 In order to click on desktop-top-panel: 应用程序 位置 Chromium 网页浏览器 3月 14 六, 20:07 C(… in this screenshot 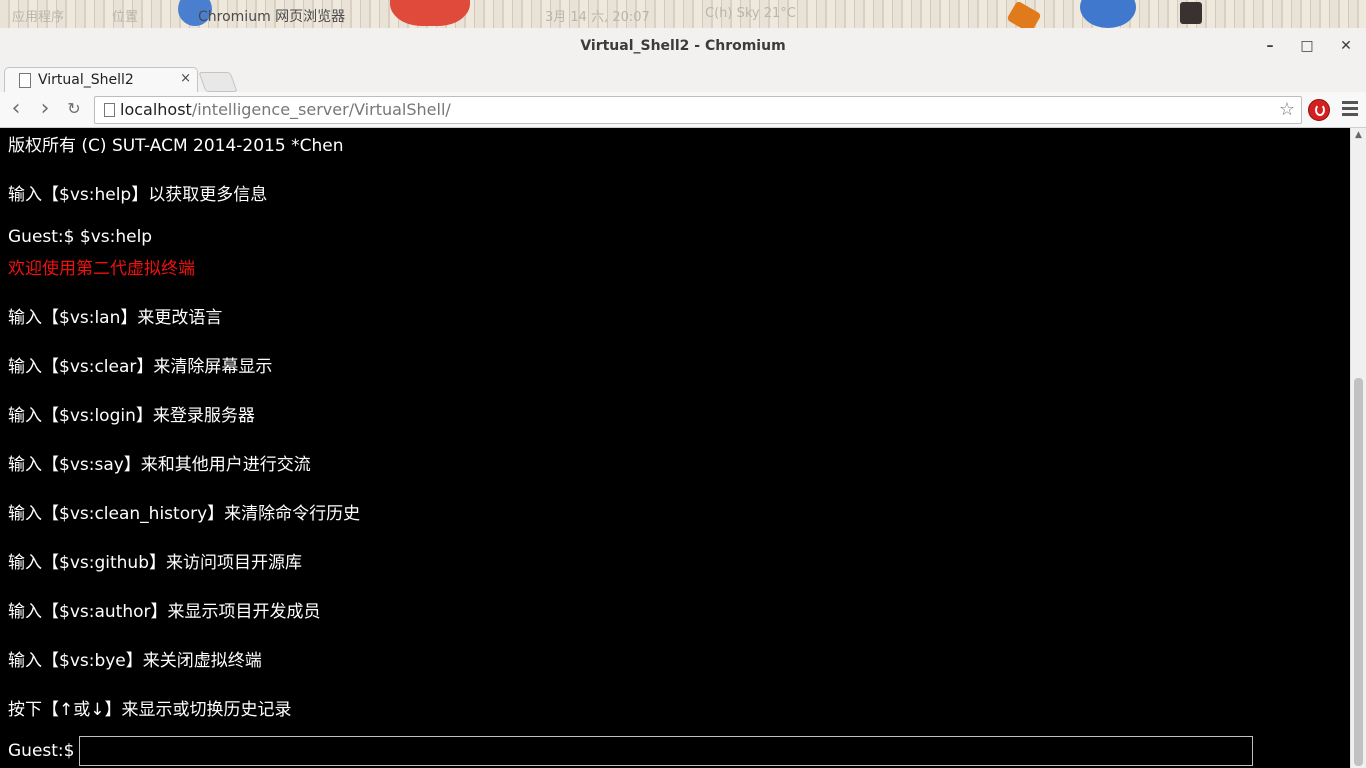, I will do `click(683, 14)`.